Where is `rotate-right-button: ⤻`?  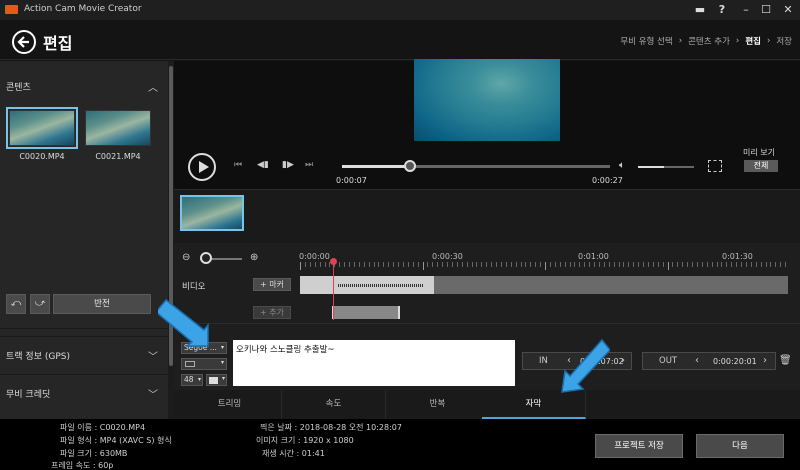 rotate-right-button: ⤻ is located at coordinates (40, 304).